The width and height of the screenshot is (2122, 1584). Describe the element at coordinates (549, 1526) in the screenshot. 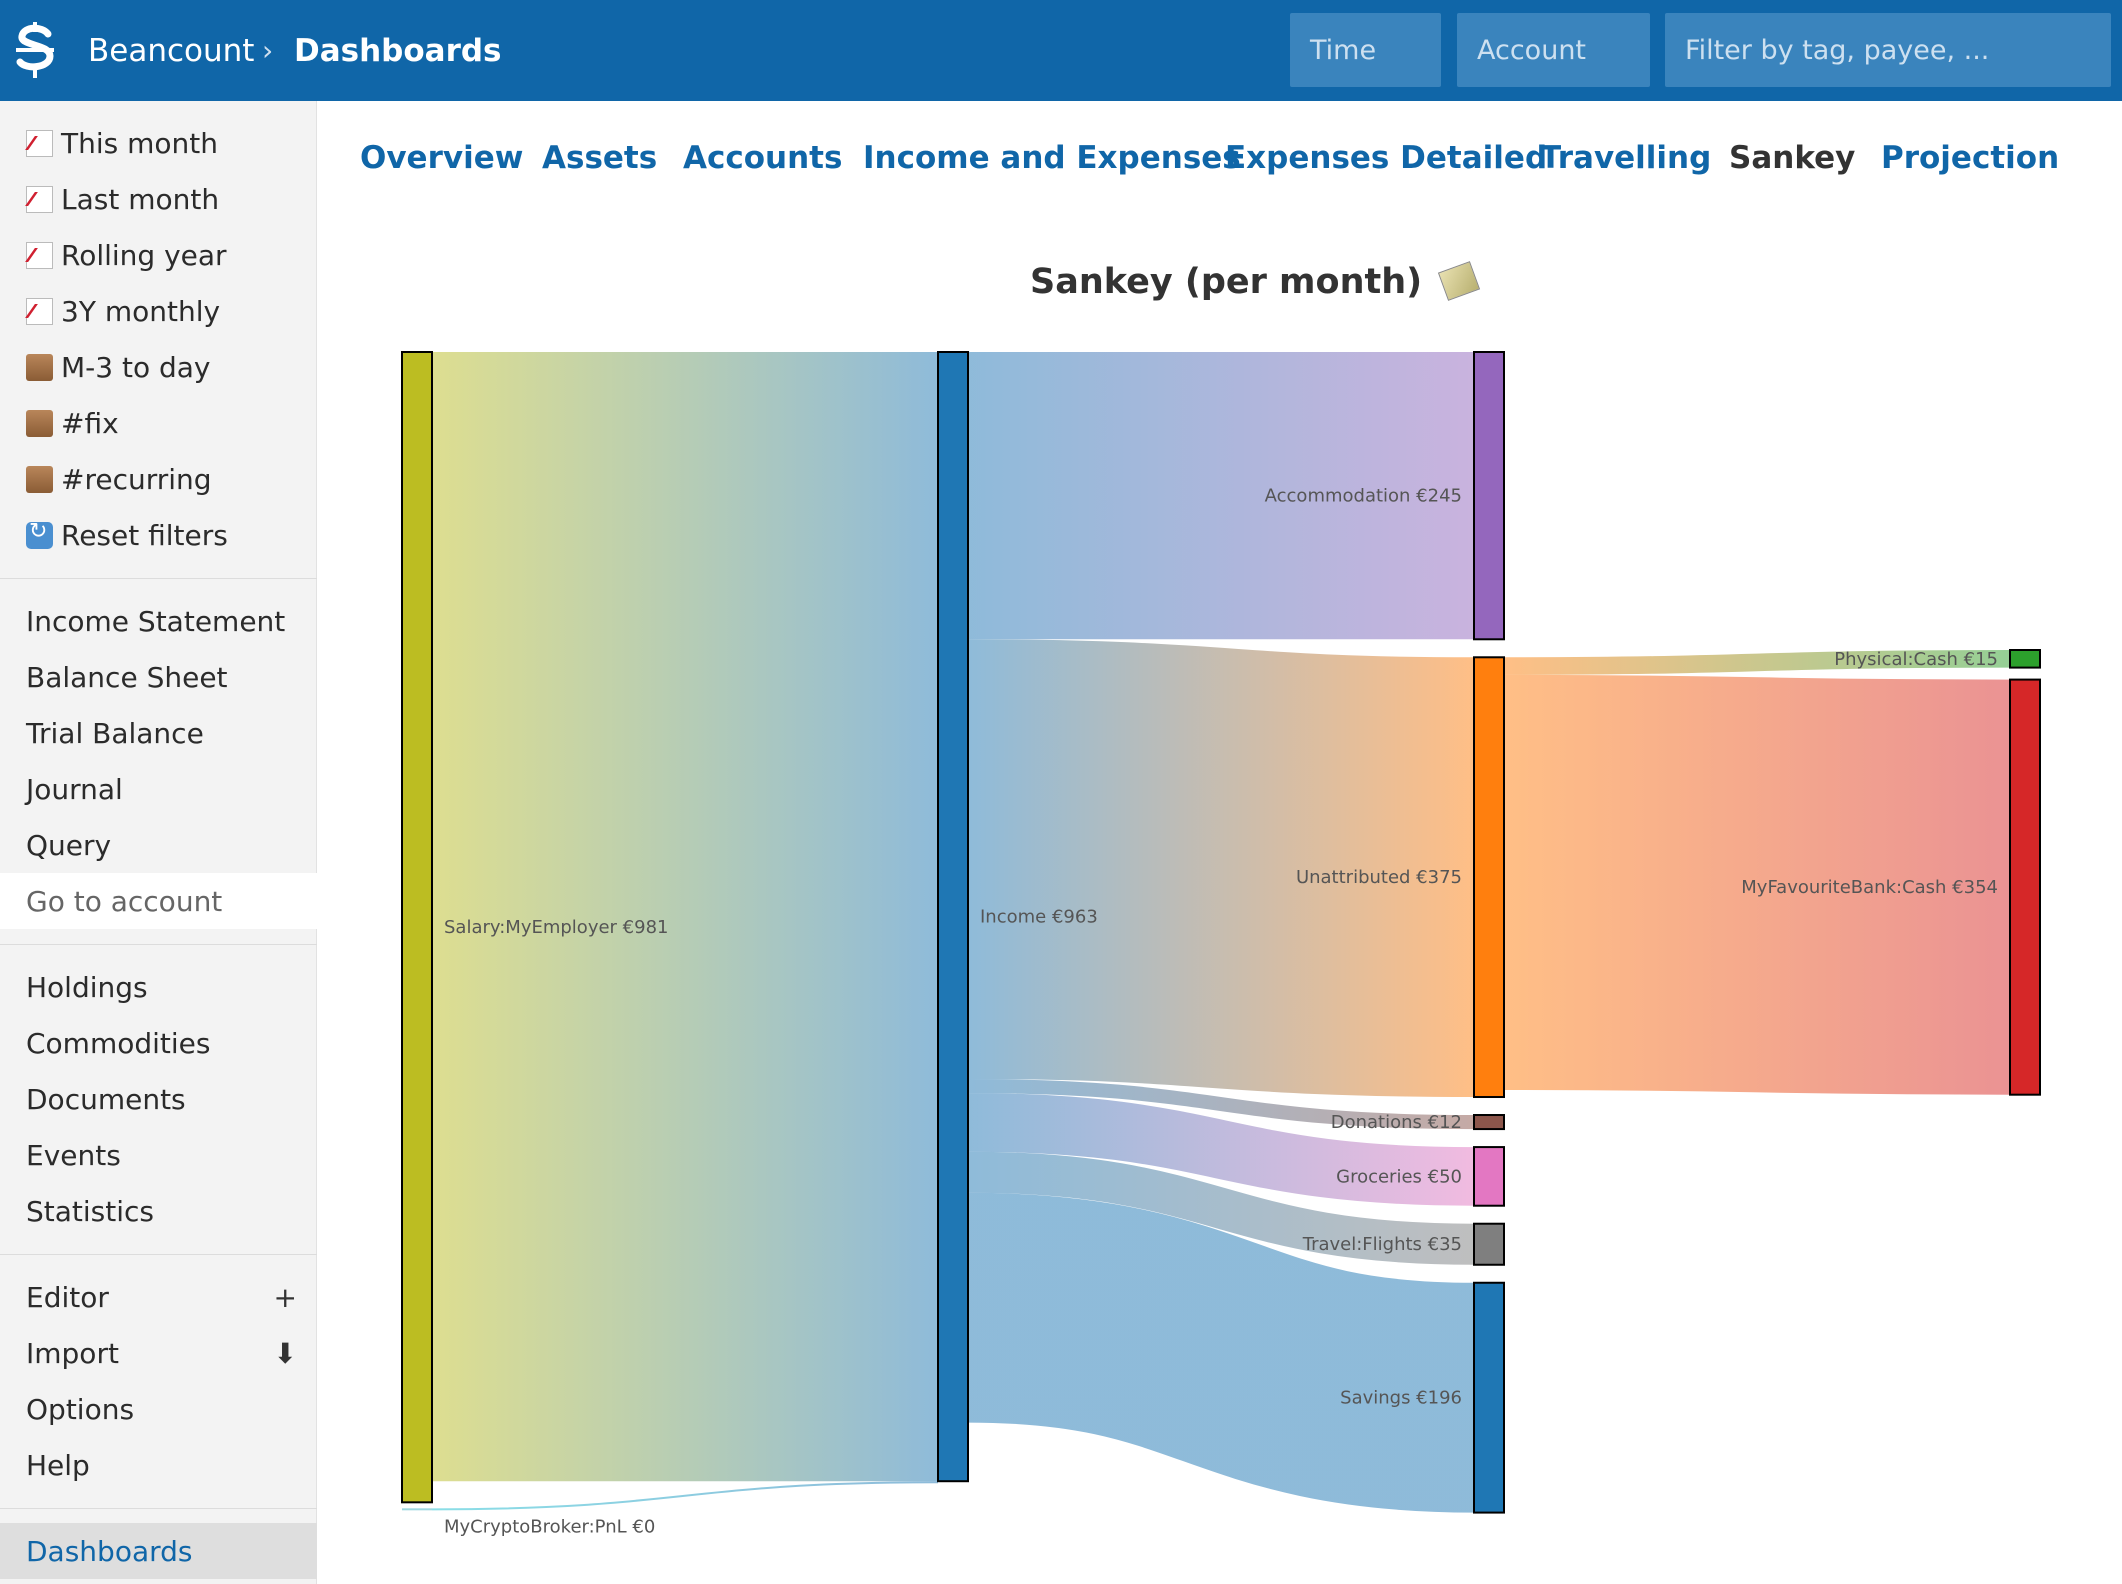

I see `sankey-node-label: MyCryptoBroker:PnL €0` at that location.